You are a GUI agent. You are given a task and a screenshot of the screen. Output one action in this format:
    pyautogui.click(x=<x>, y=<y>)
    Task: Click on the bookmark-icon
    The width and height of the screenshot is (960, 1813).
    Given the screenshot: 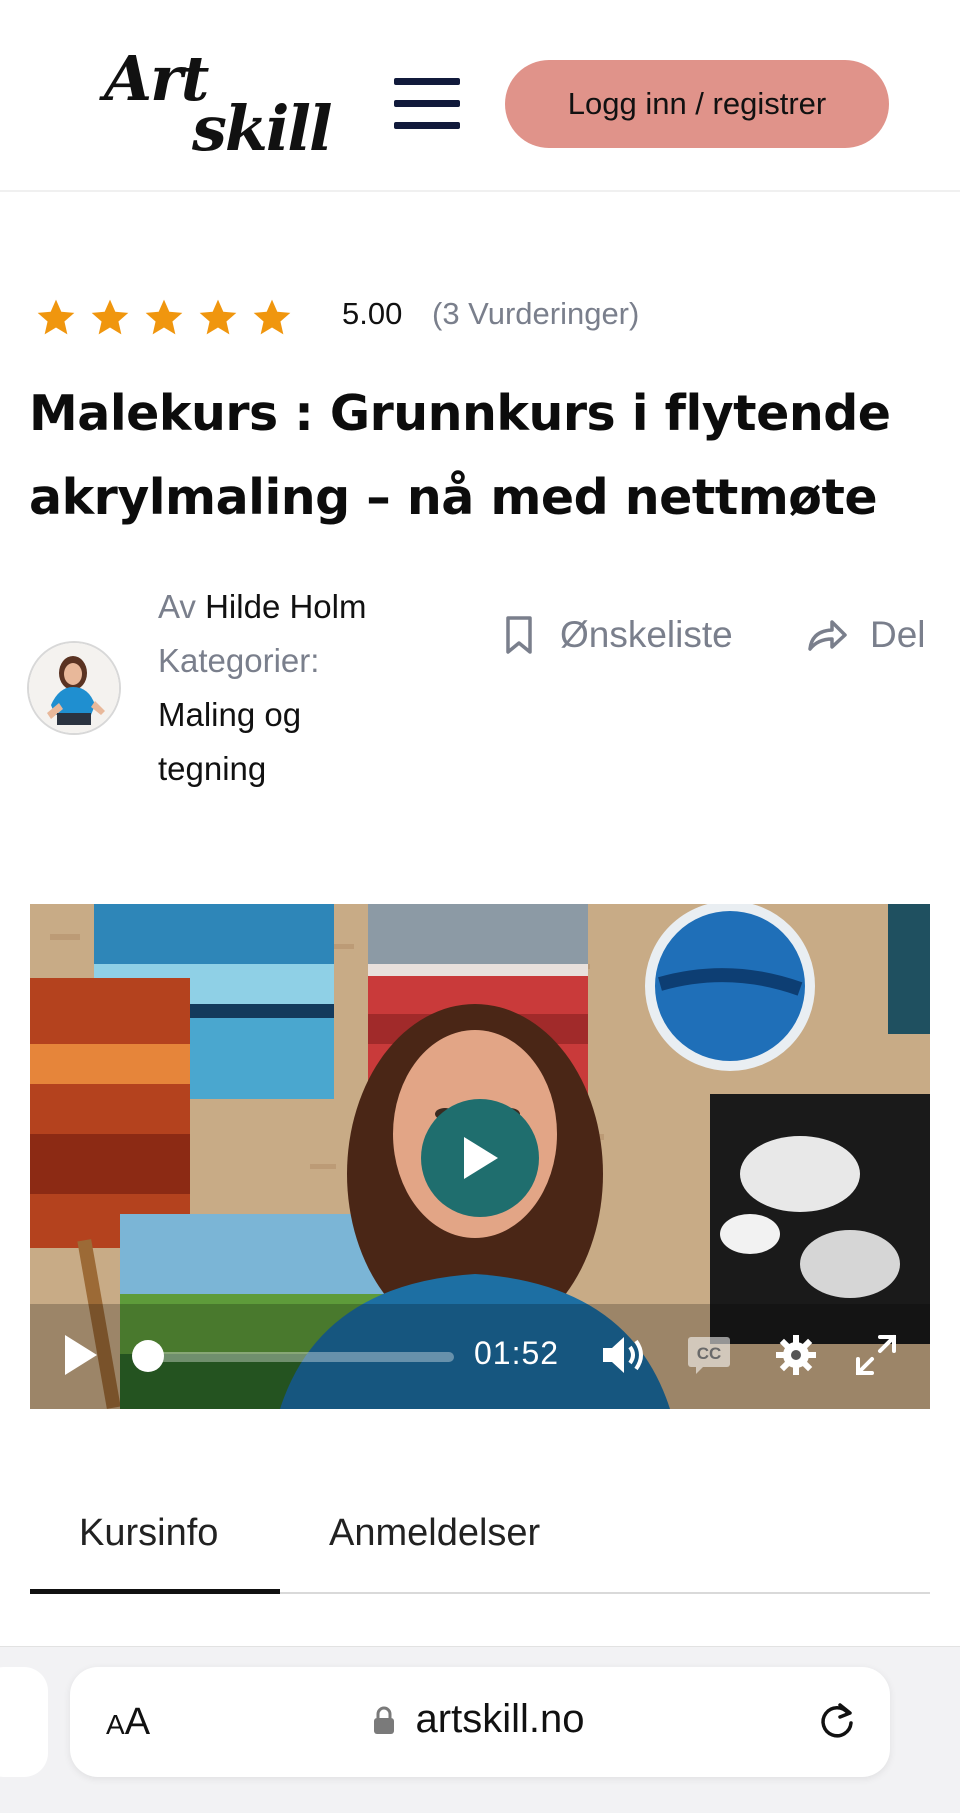 What is the action you would take?
    pyautogui.click(x=519, y=635)
    